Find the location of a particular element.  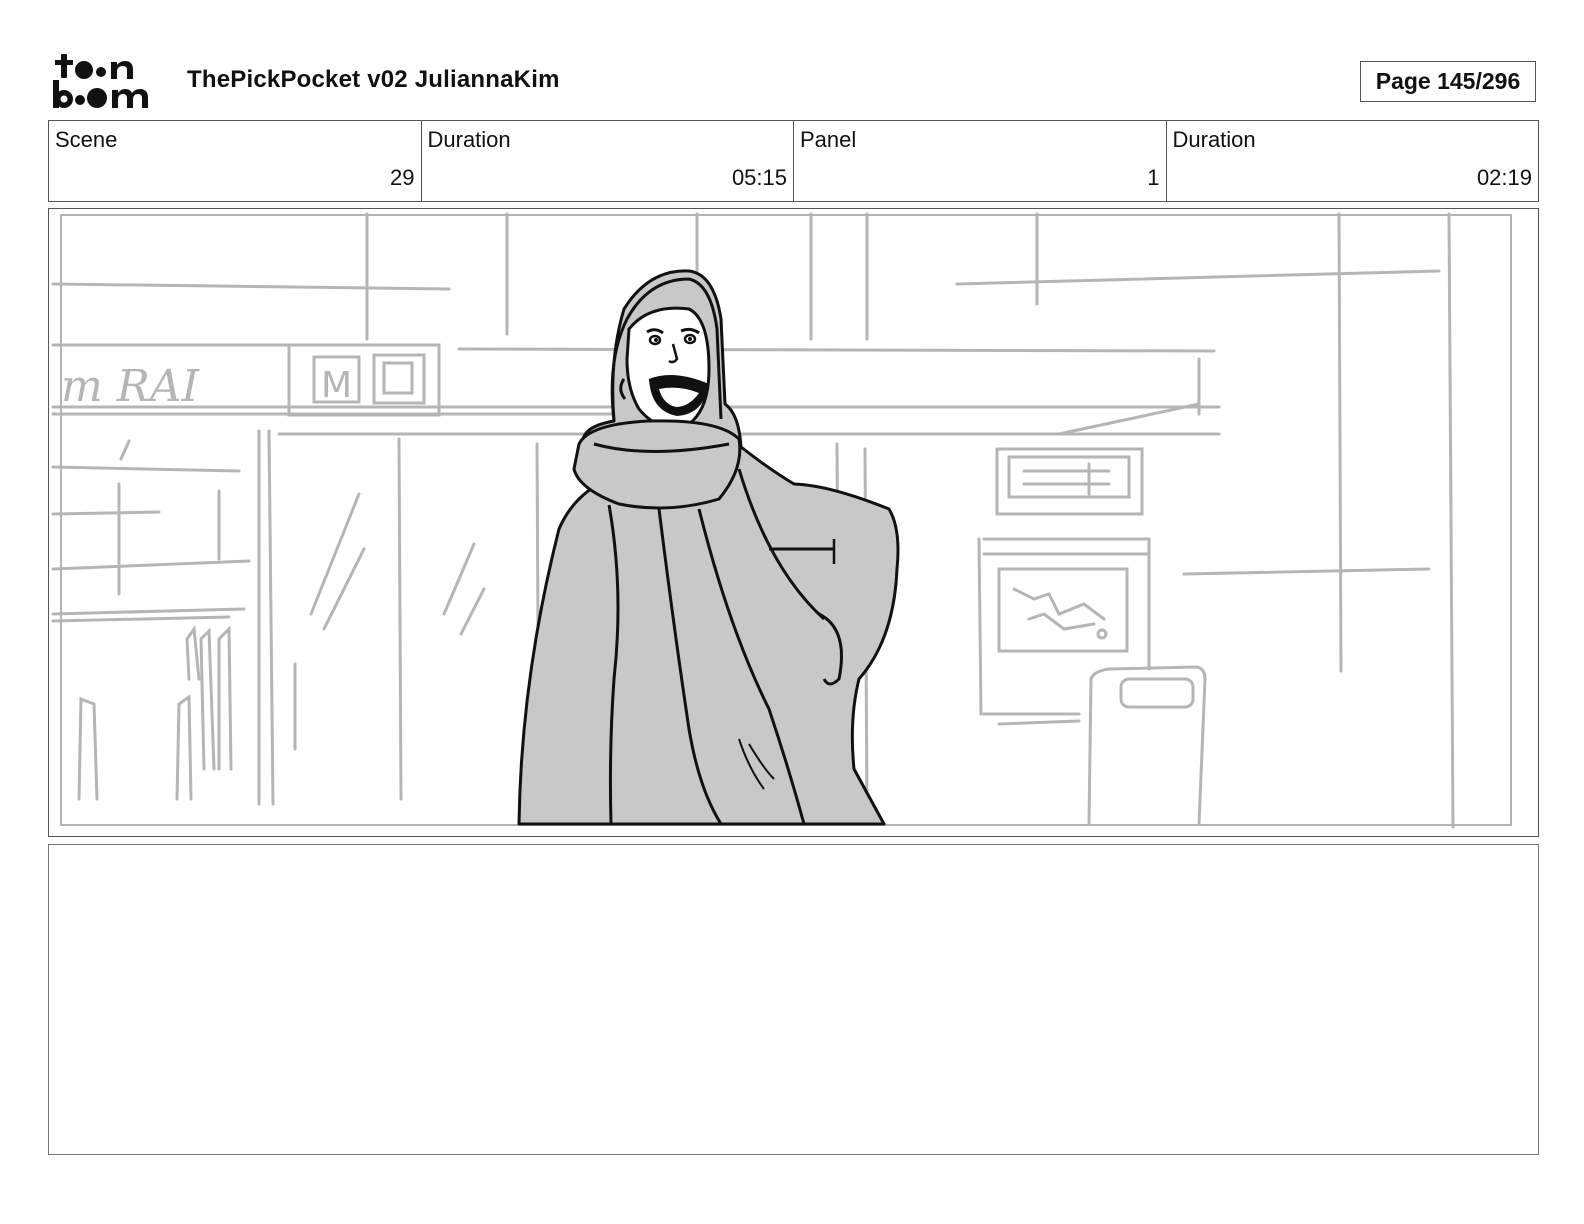

page-label: Page 145/296 is located at coordinates (1448, 81).